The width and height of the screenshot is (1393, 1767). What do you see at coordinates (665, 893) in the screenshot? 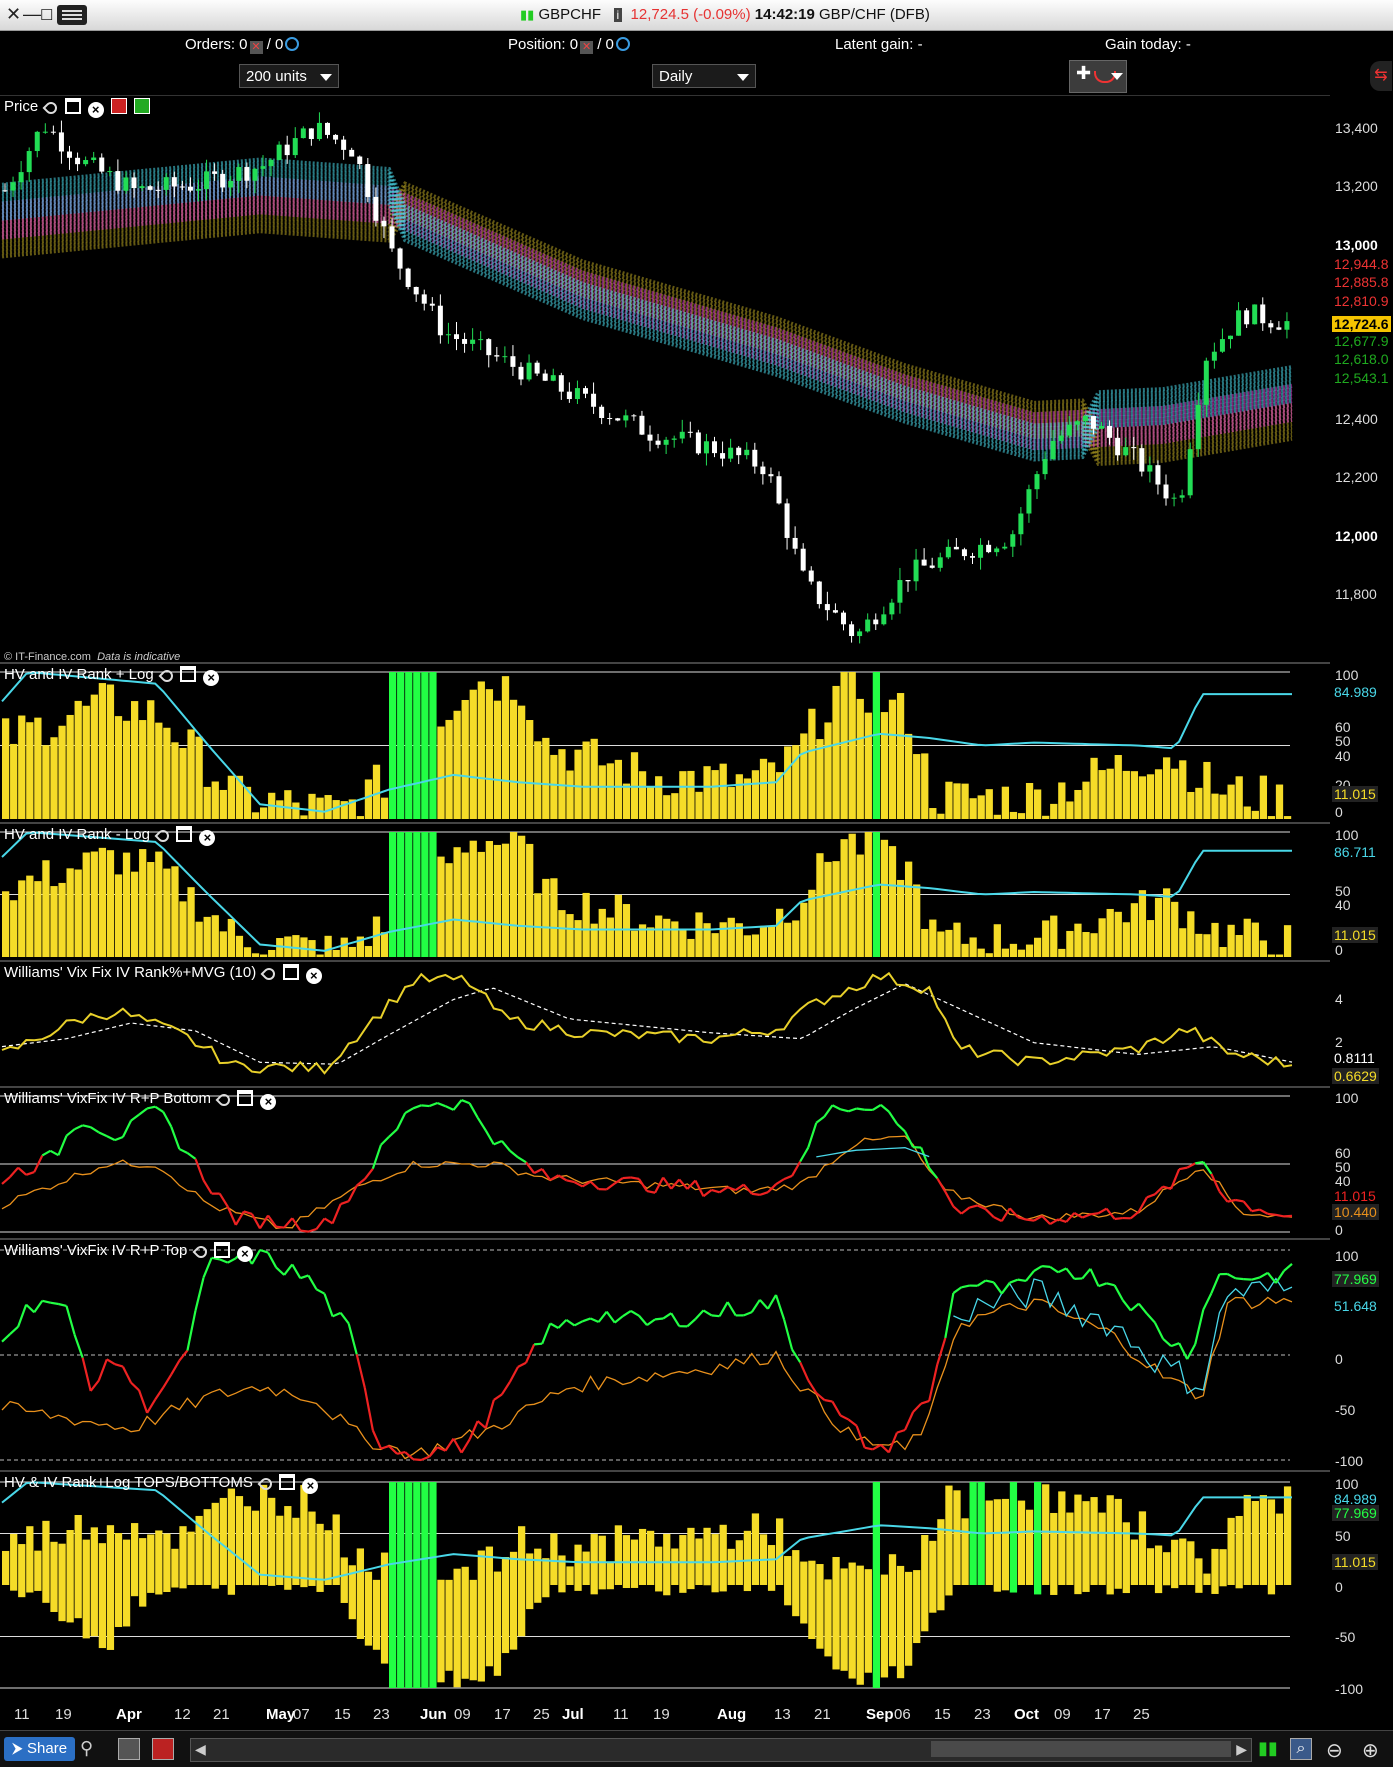
I see `hv-iv-rank-nolog-panel: HV and IV Rank - Log ×` at bounding box center [665, 893].